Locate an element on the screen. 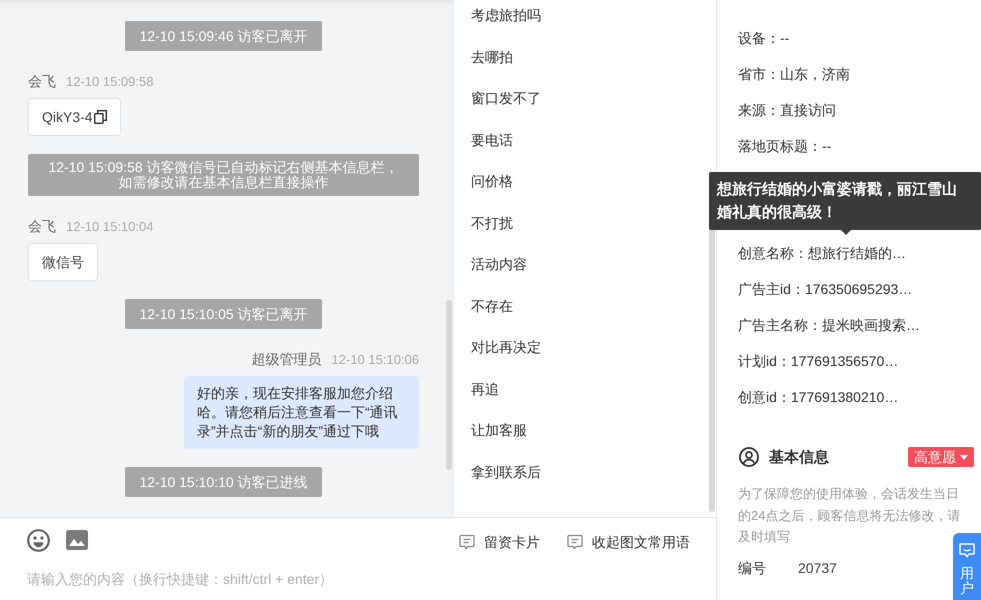 This screenshot has width=981, height=600. system-notice: 12-10 15:09:46 访客已离开 is located at coordinates (223, 36).